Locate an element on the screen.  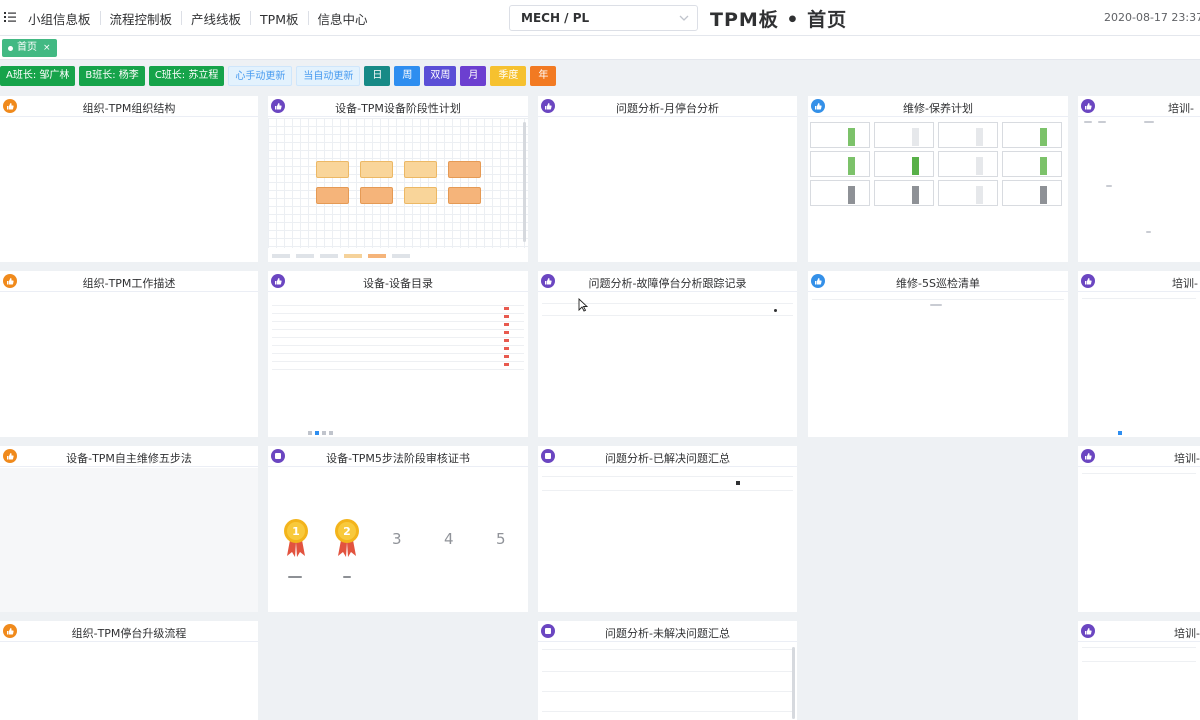
panel-downtime-tracking: 问题分析-故障停台分析跟踪记录 is located at coordinates (667, 354).